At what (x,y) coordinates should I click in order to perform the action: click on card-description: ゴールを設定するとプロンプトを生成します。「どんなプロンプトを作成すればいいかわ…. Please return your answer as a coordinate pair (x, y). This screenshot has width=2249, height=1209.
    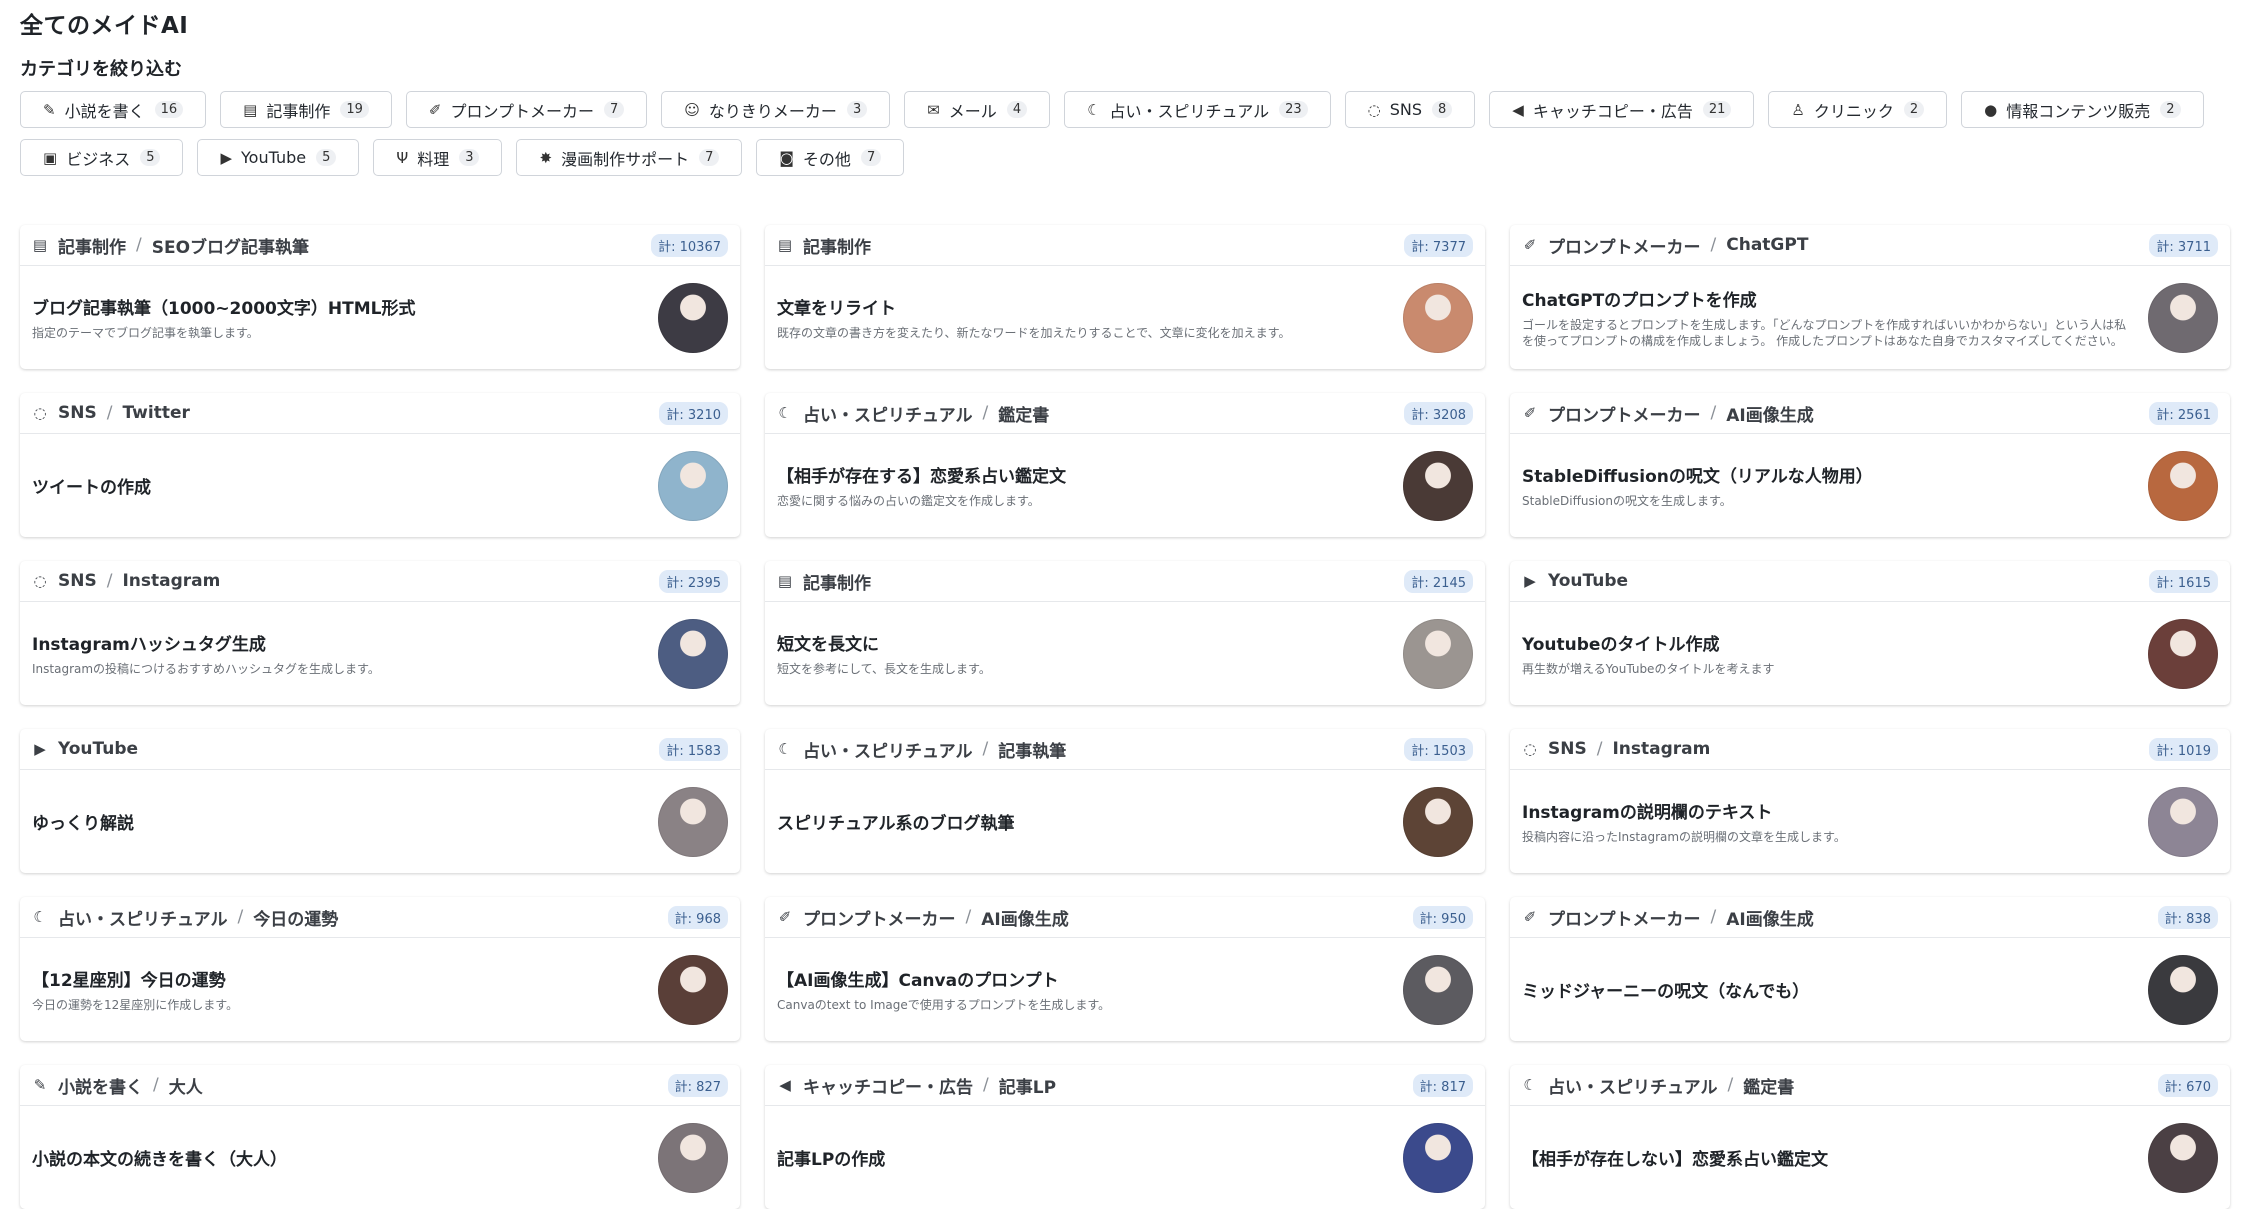
    Looking at the image, I should click on (1824, 333).